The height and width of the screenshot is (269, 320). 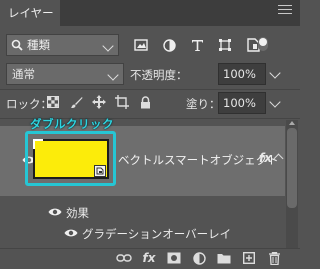 I want to click on filter-icon-group, so click(x=197, y=45).